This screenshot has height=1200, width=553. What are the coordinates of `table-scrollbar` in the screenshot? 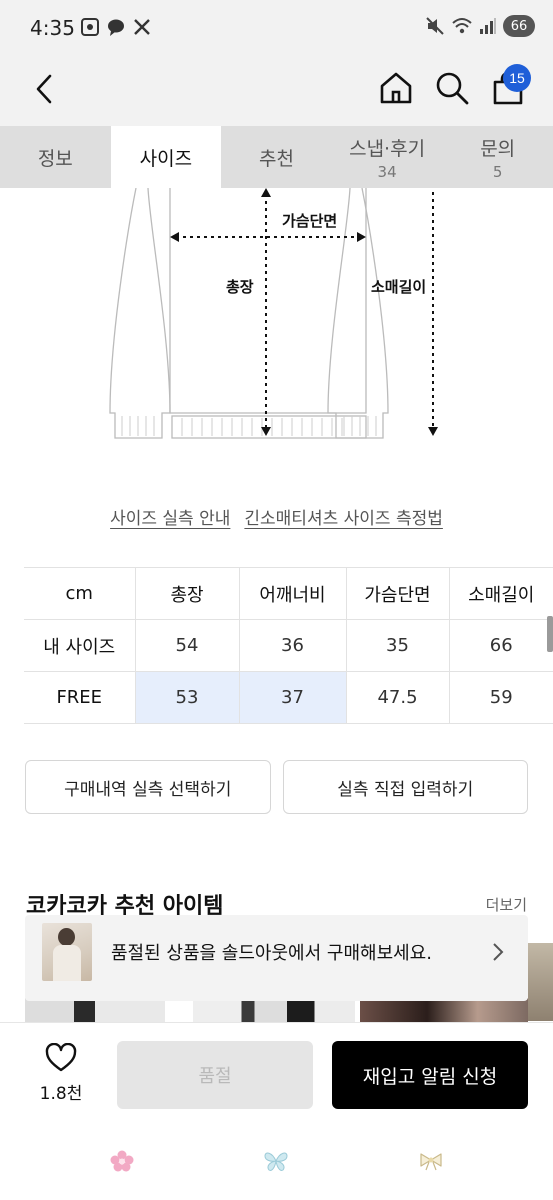 It's located at (550, 634).